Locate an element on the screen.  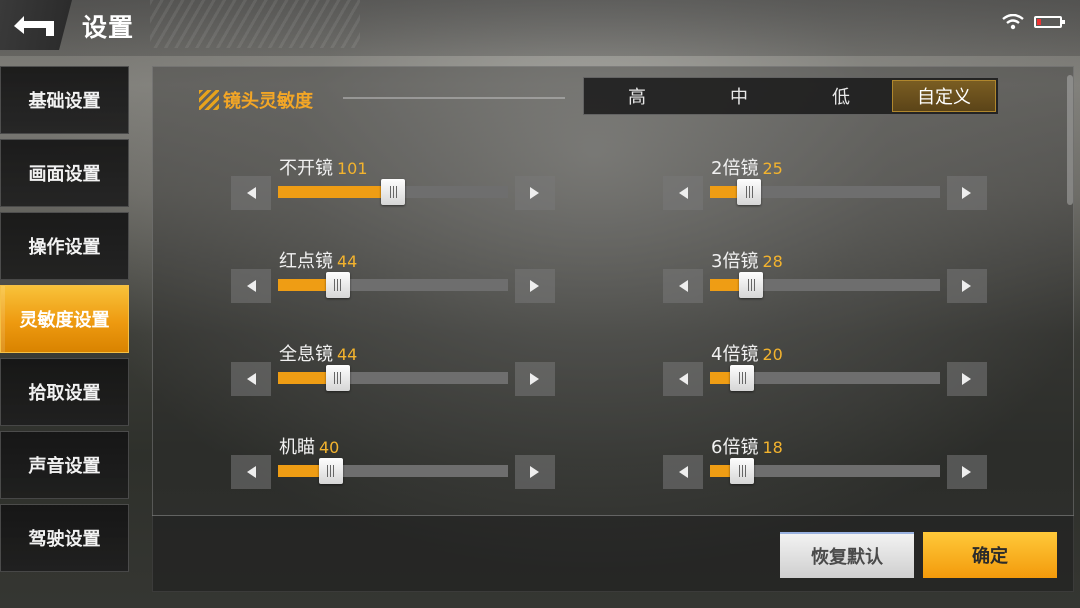
sidebar: 基础设置 画面设置 操作设置 灵敏度设置 拾取设置 声音设置 驾驶设置 is located at coordinates (65, 321).